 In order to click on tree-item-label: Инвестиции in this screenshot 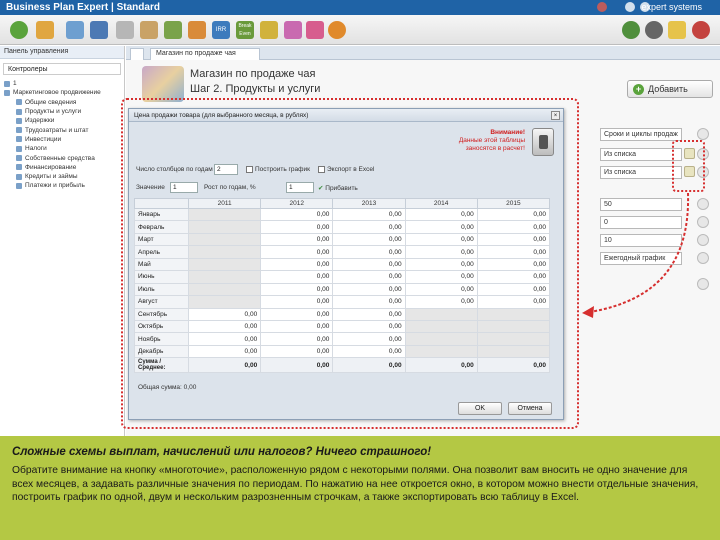, I will do `click(43, 139)`.